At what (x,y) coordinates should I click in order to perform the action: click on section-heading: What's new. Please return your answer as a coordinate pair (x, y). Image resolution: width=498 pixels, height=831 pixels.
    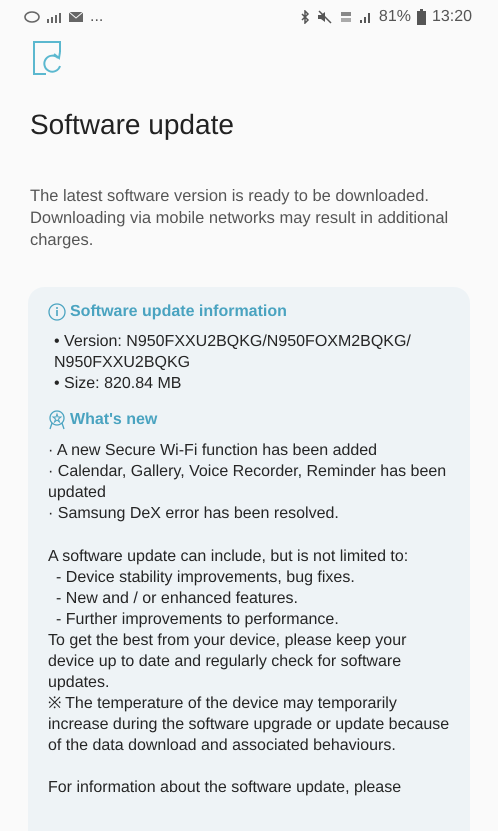
    Looking at the image, I should click on (114, 420).